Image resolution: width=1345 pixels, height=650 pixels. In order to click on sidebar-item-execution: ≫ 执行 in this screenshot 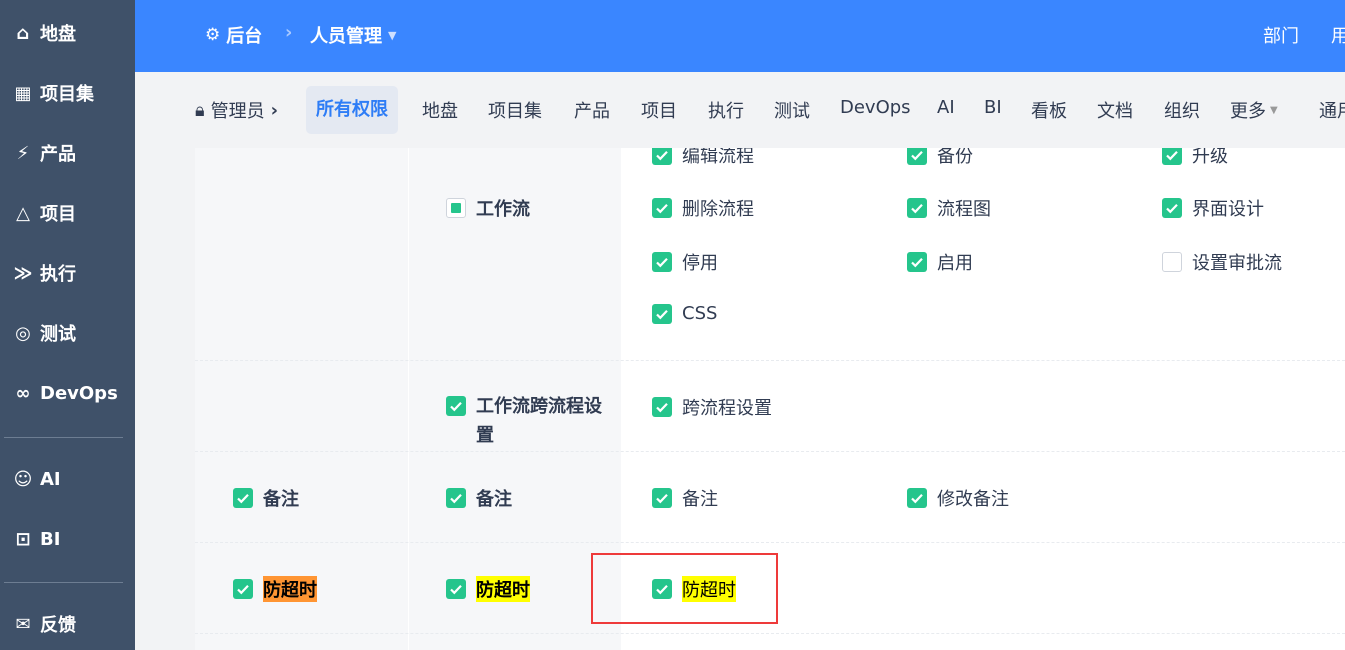, I will do `click(44, 273)`.